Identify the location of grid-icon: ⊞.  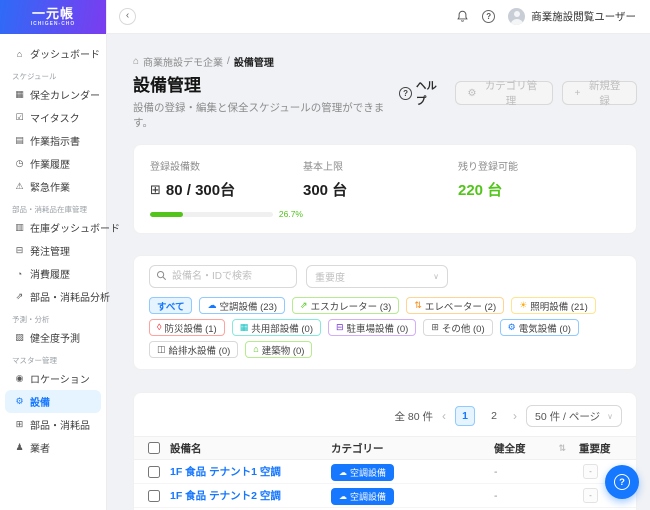
(435, 327).